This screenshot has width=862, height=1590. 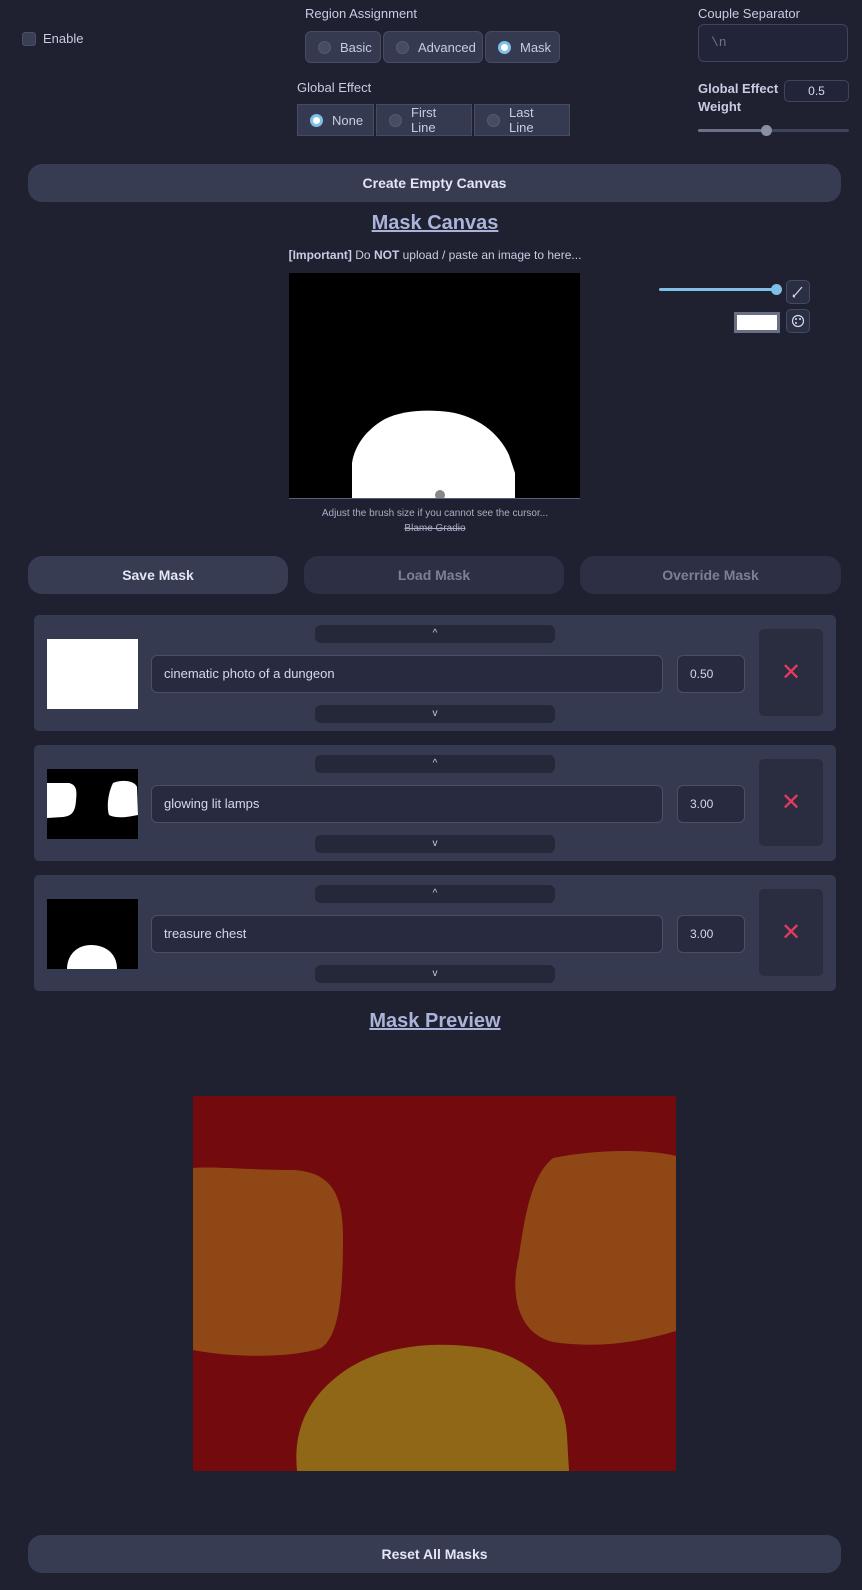 What do you see at coordinates (776, 289) in the screenshot?
I see `brush-size-thumb` at bounding box center [776, 289].